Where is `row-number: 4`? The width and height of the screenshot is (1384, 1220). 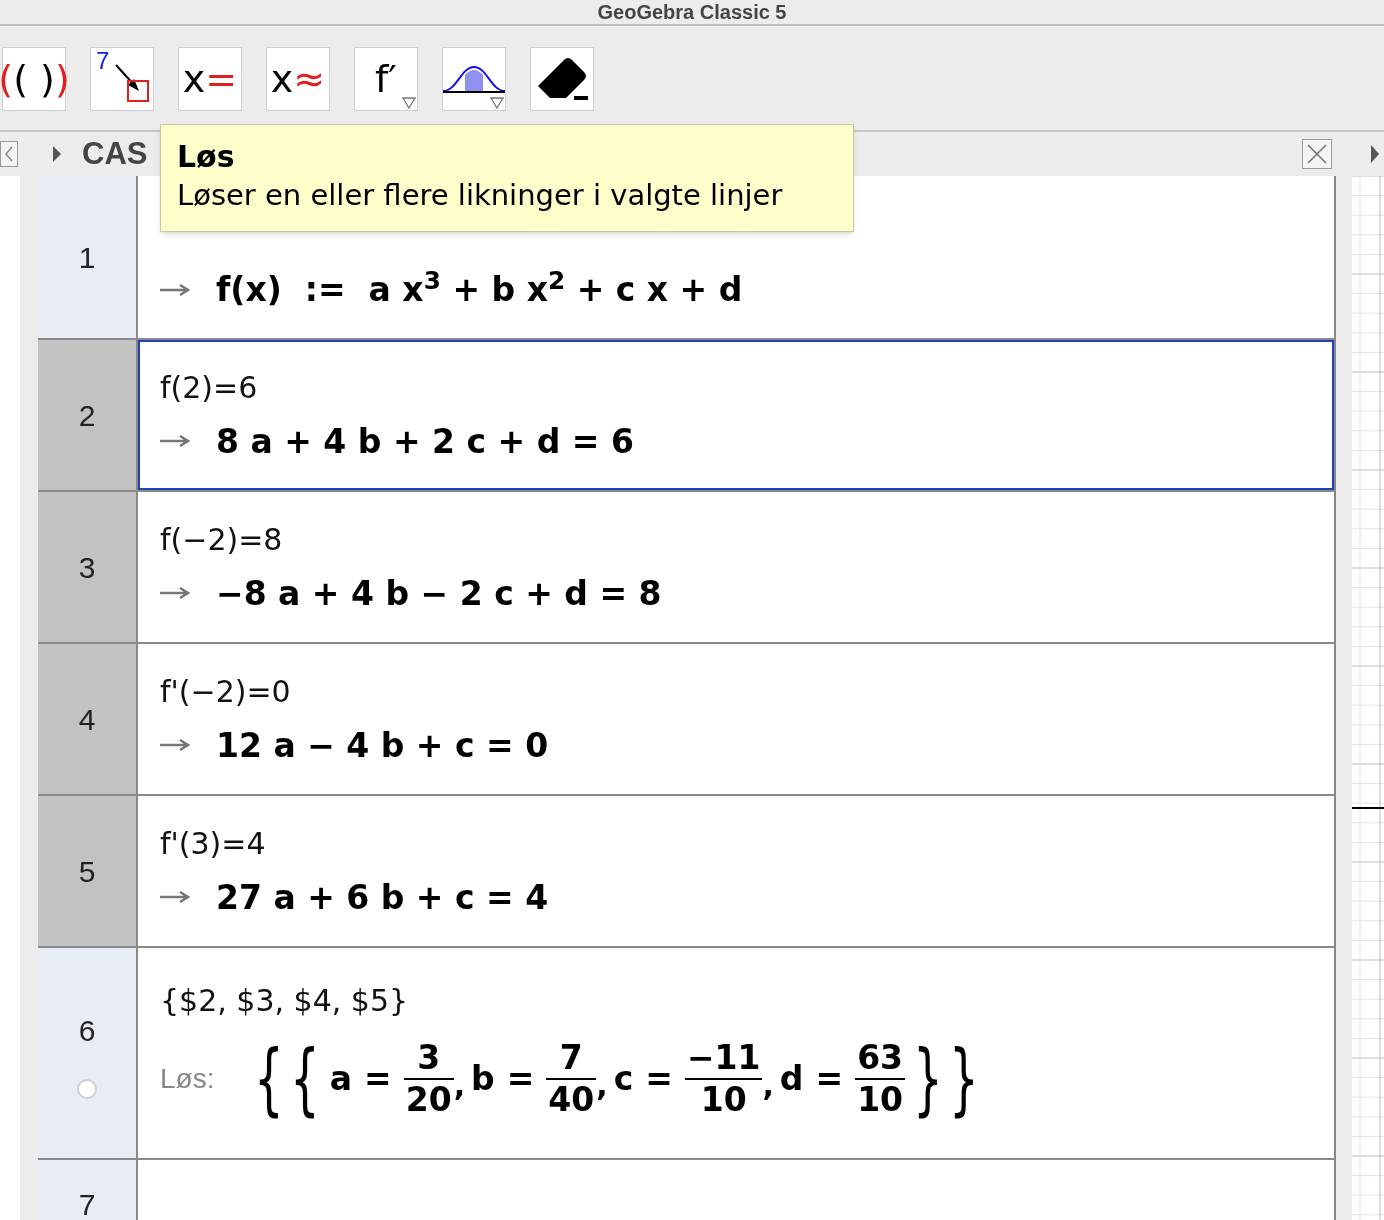 row-number: 4 is located at coordinates (87, 719).